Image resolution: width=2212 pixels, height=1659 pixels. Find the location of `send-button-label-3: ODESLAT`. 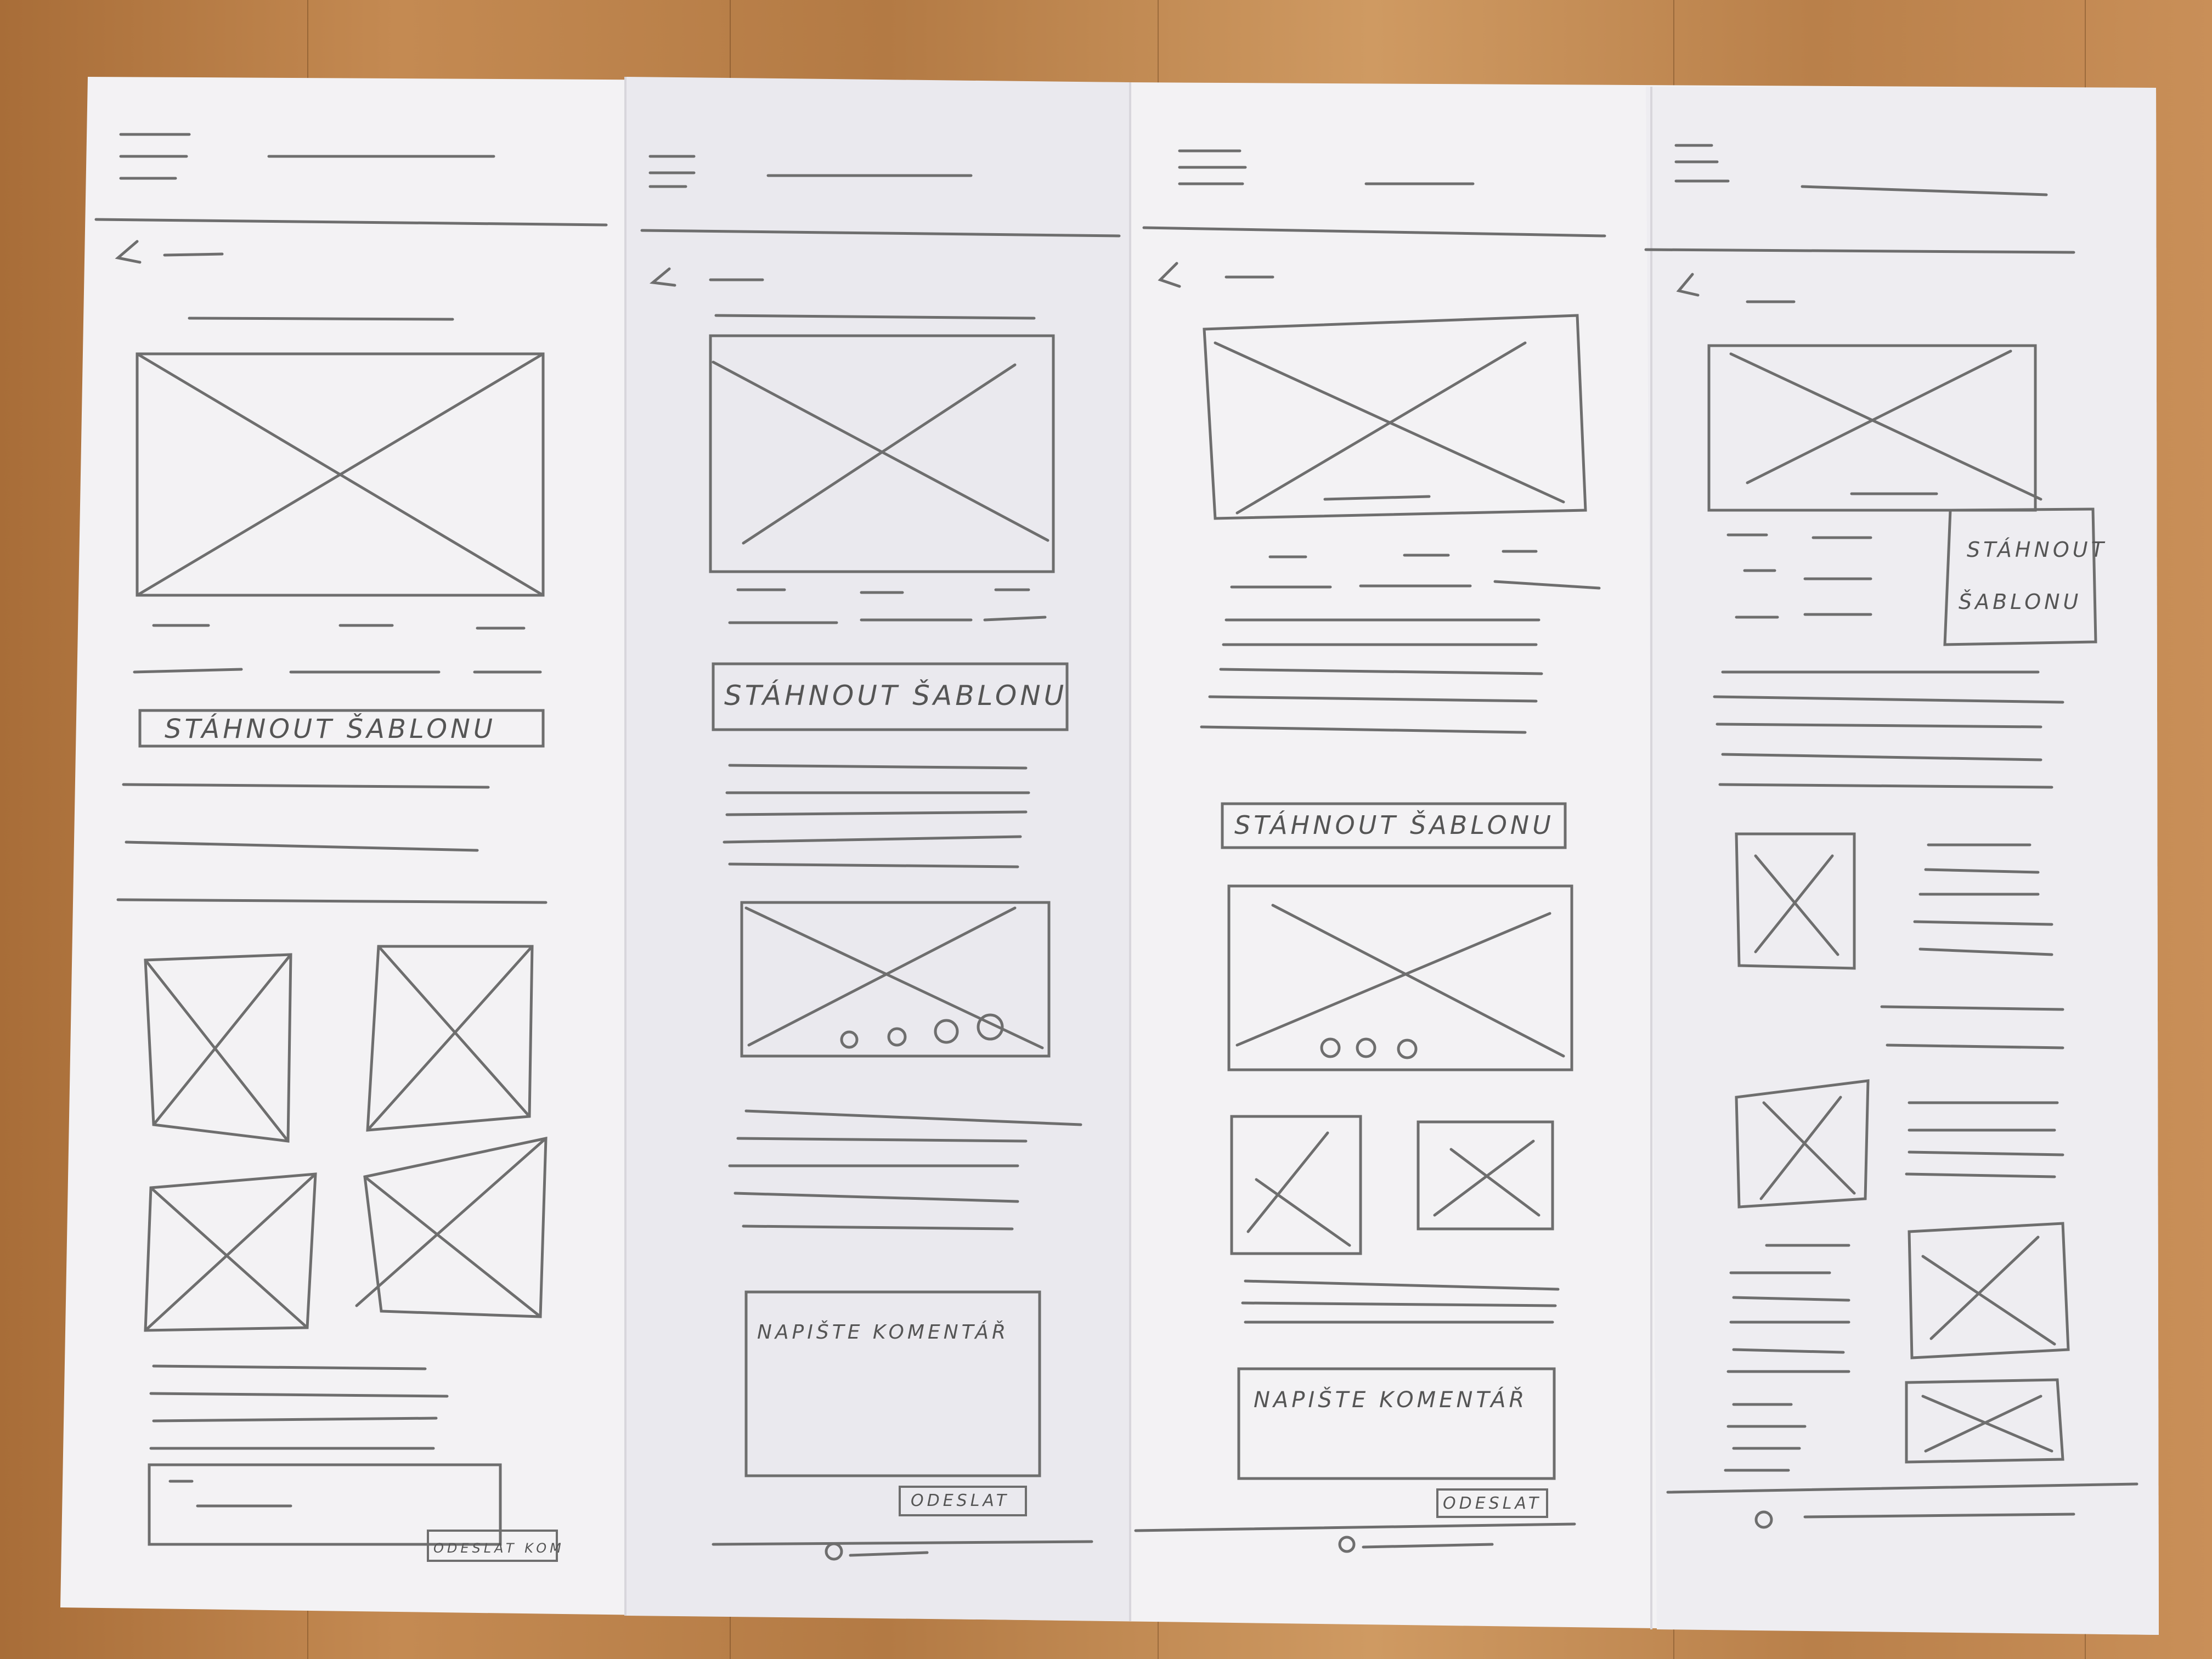

send-button-label-3: ODESLAT is located at coordinates (1493, 1503).